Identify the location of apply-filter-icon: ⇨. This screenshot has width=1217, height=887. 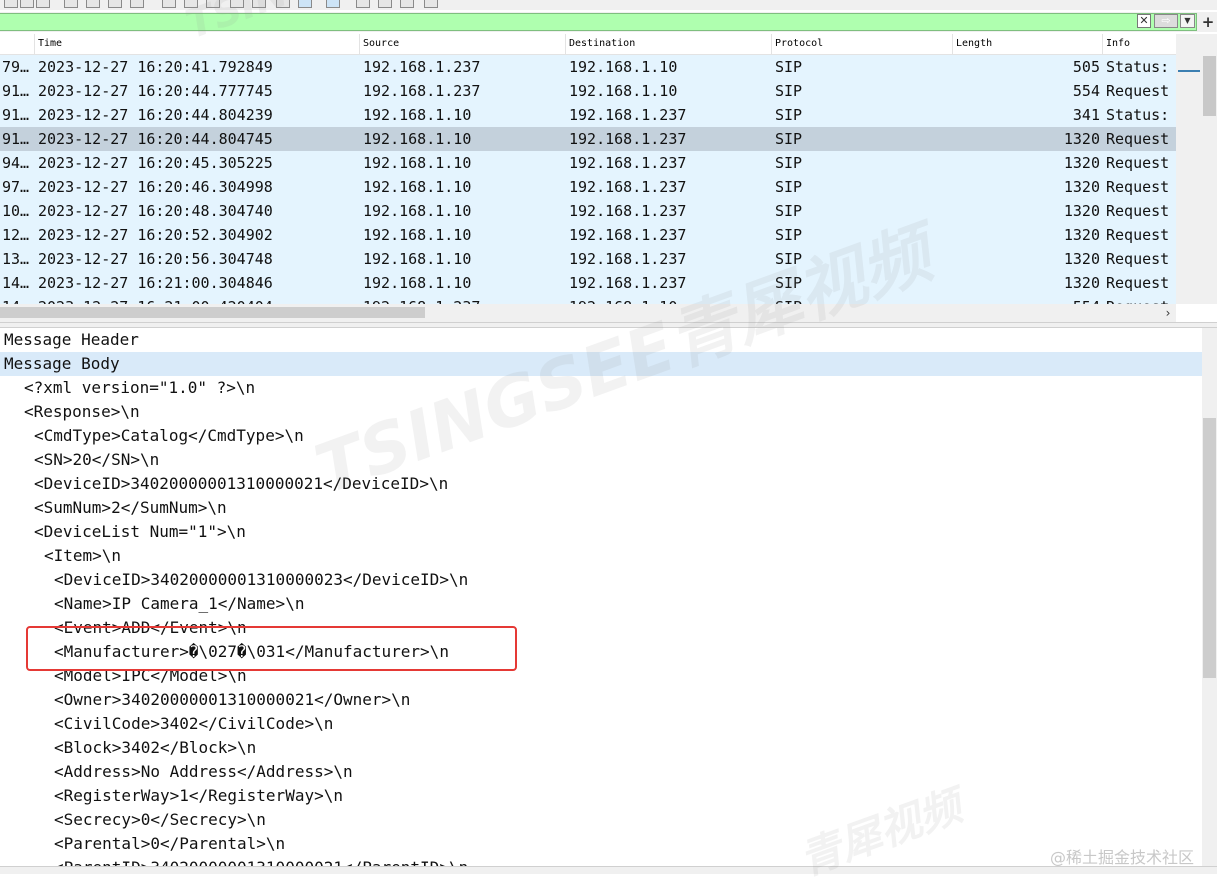
(1166, 21).